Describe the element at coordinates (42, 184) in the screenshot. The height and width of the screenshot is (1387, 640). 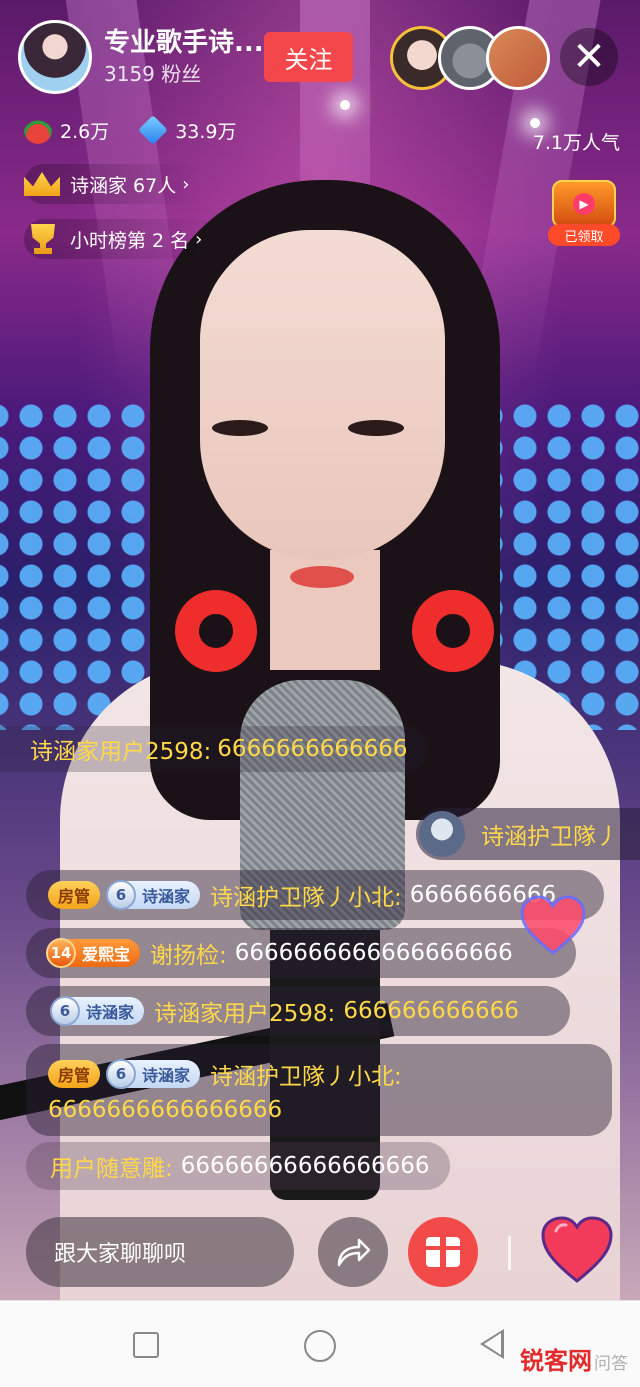
I see `crown-icon` at that location.